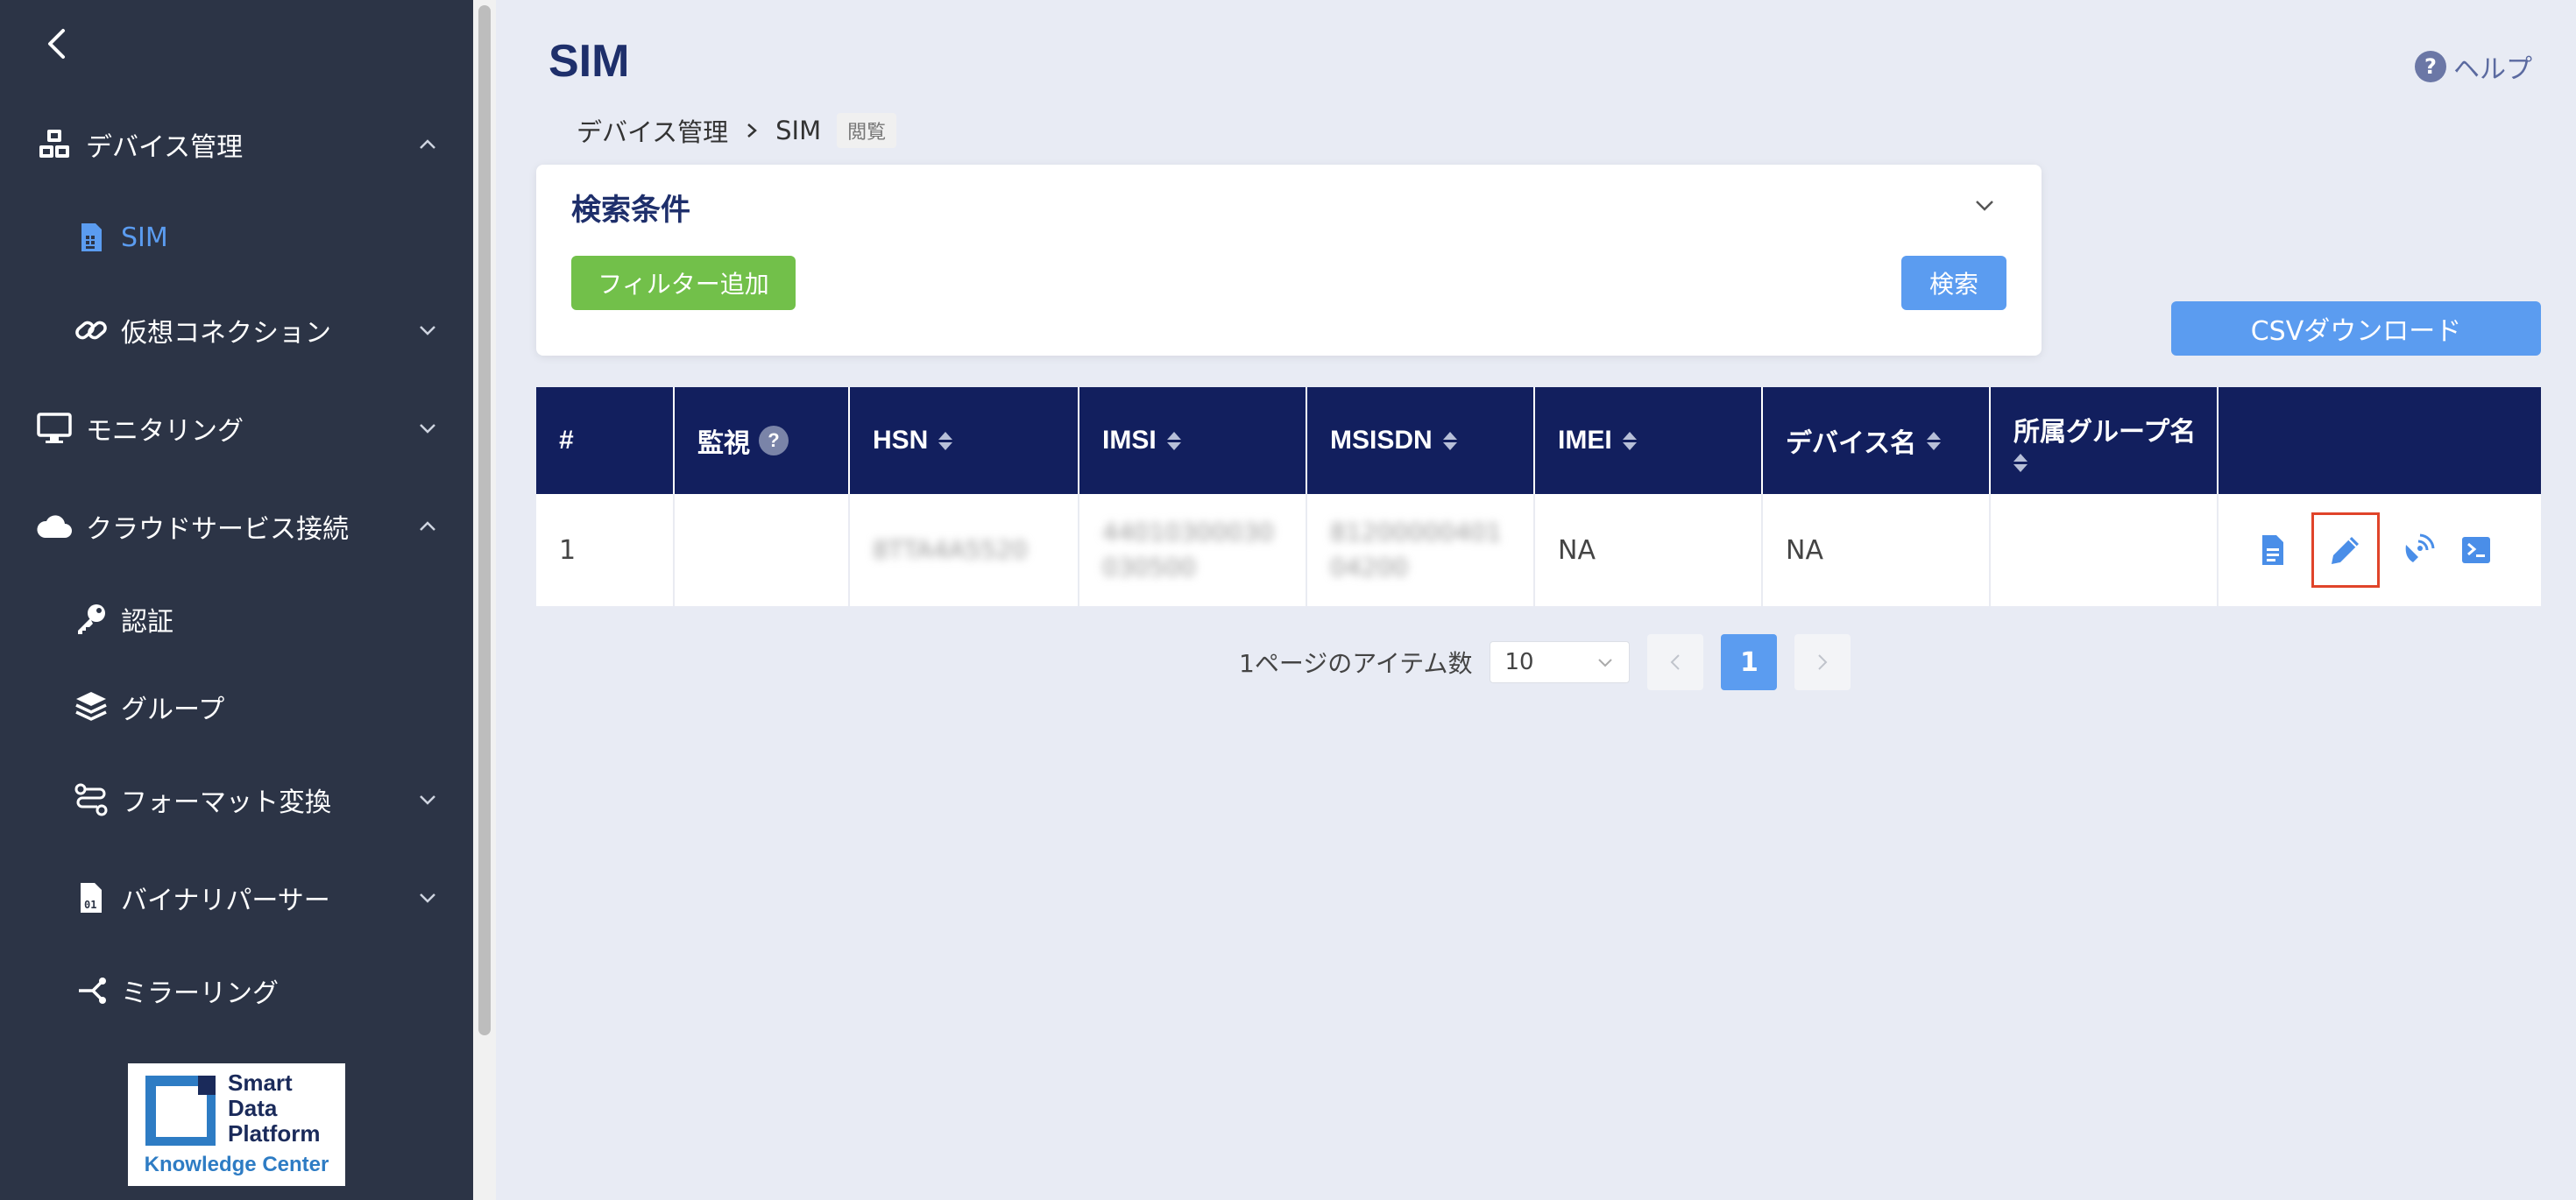 The image size is (2576, 1200). What do you see at coordinates (1649, 550) in the screenshot?
I see `cell-imei: NA` at bounding box center [1649, 550].